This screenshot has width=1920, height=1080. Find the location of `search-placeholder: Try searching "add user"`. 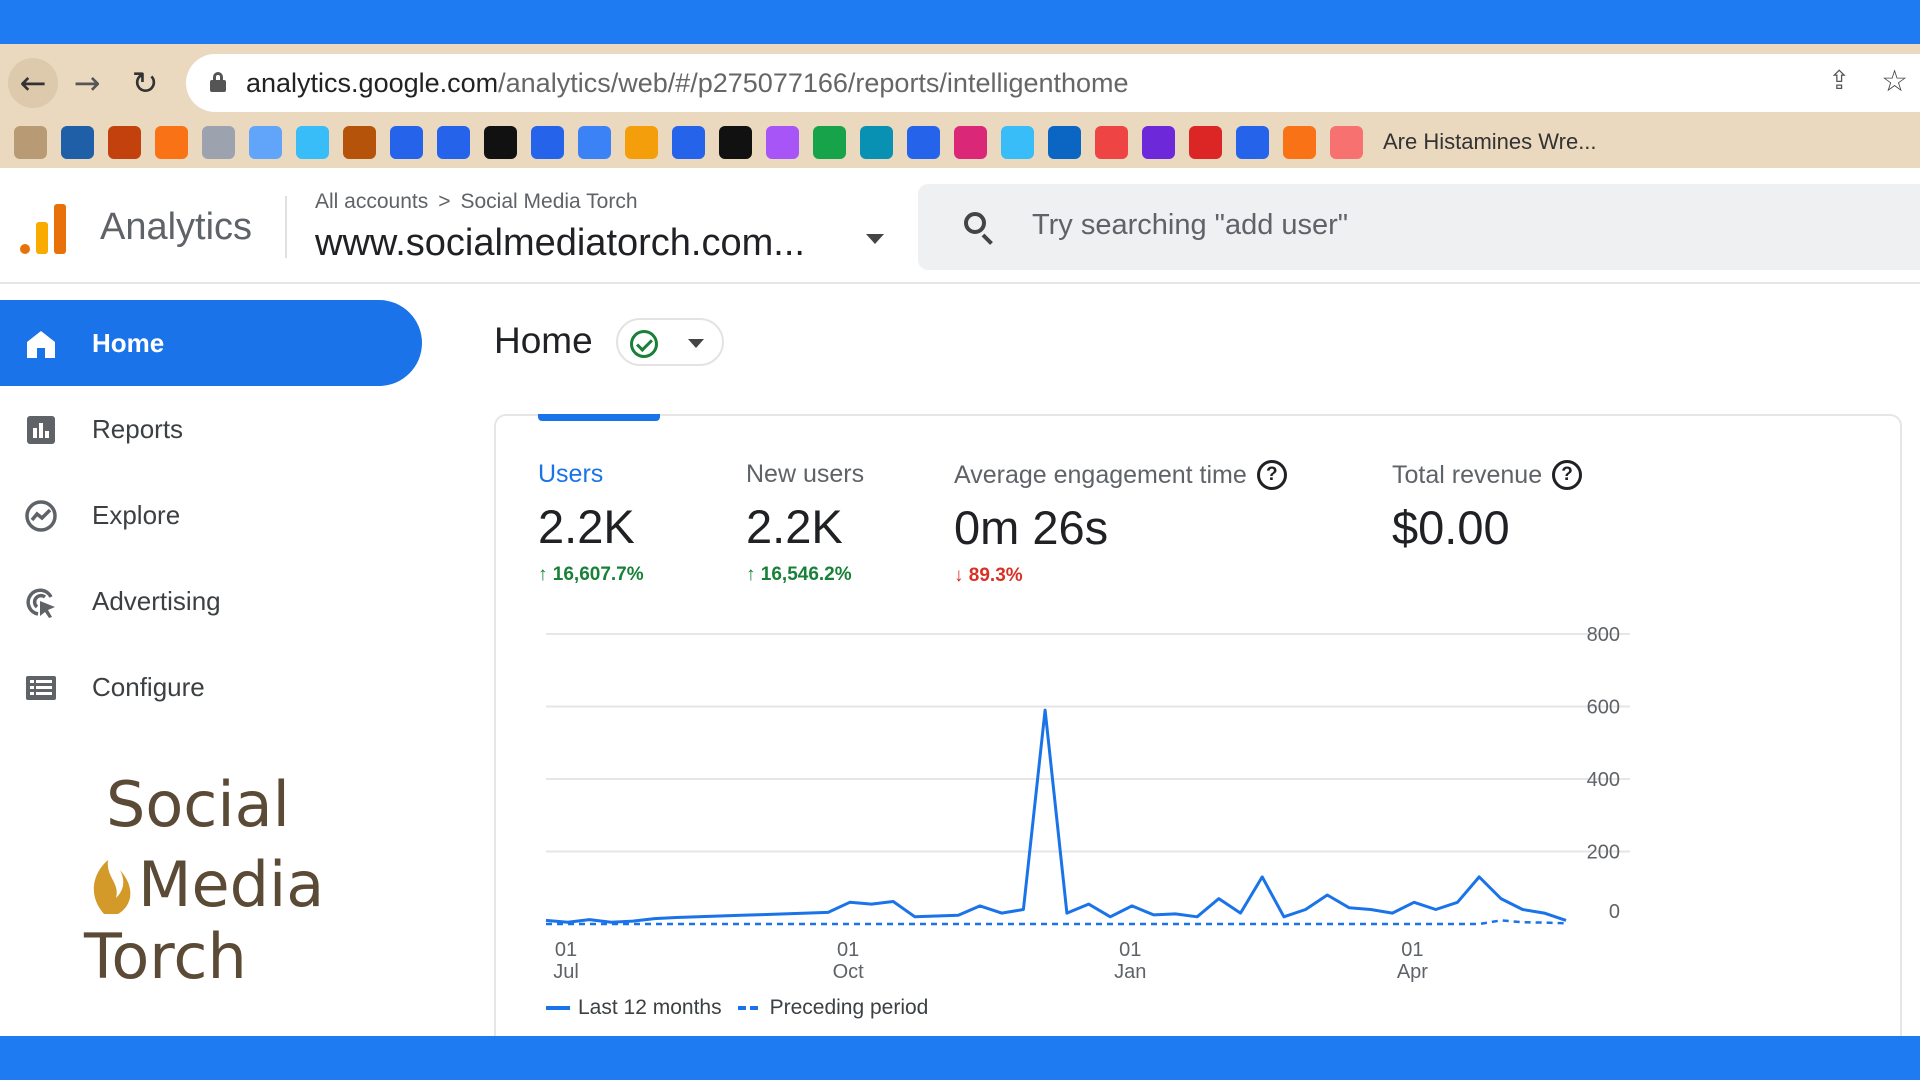

search-placeholder: Try searching "add user" is located at coordinates (1190, 225).